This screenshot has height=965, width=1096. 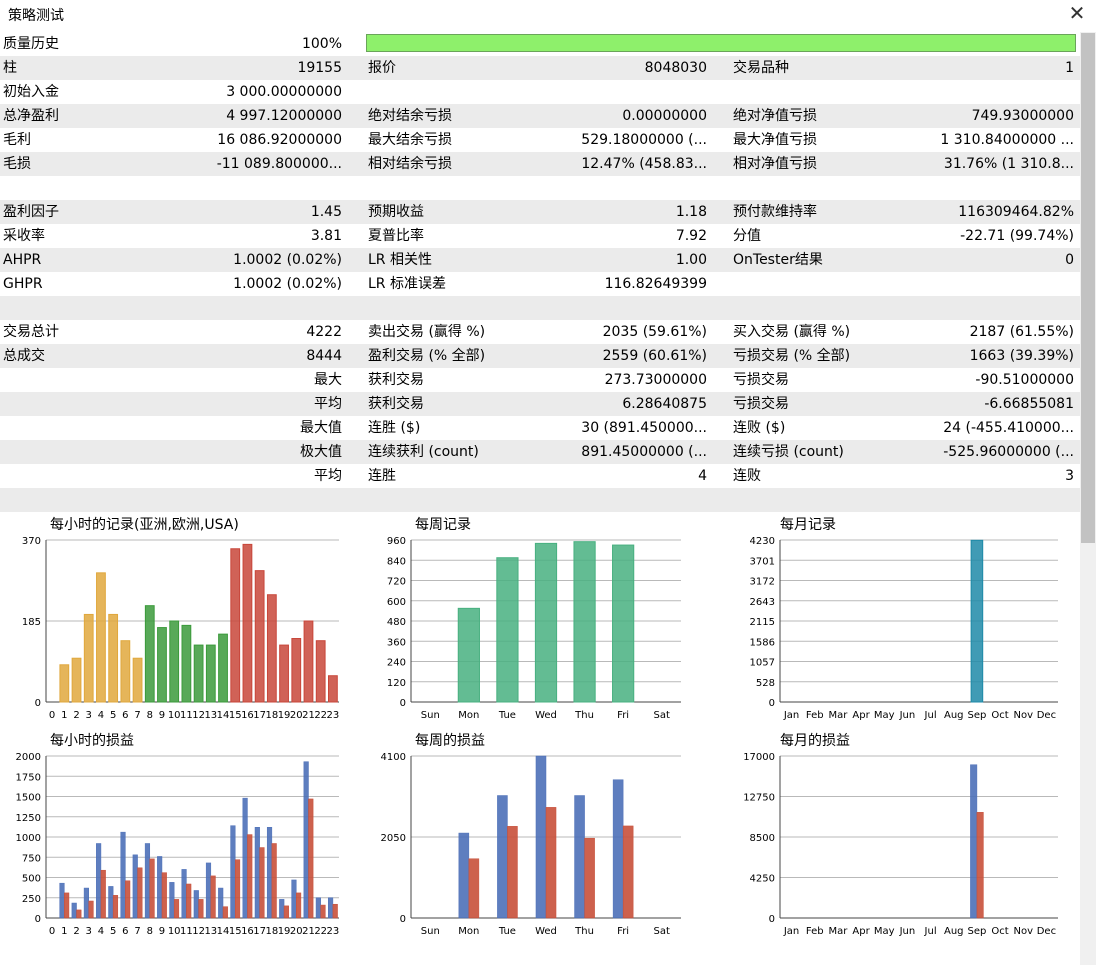 I want to click on report-row: AHPR 1.0002 (0.02%) LR 相关性 1.00 OnTester结果 0, so click(x=540, y=260).